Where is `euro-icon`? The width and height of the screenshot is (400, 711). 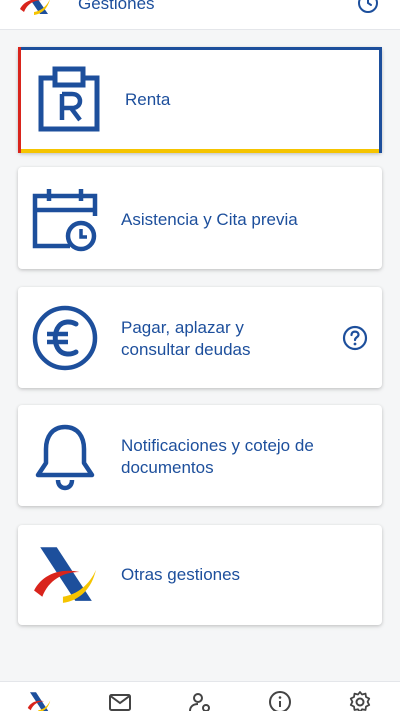
euro-icon is located at coordinates (65, 338).